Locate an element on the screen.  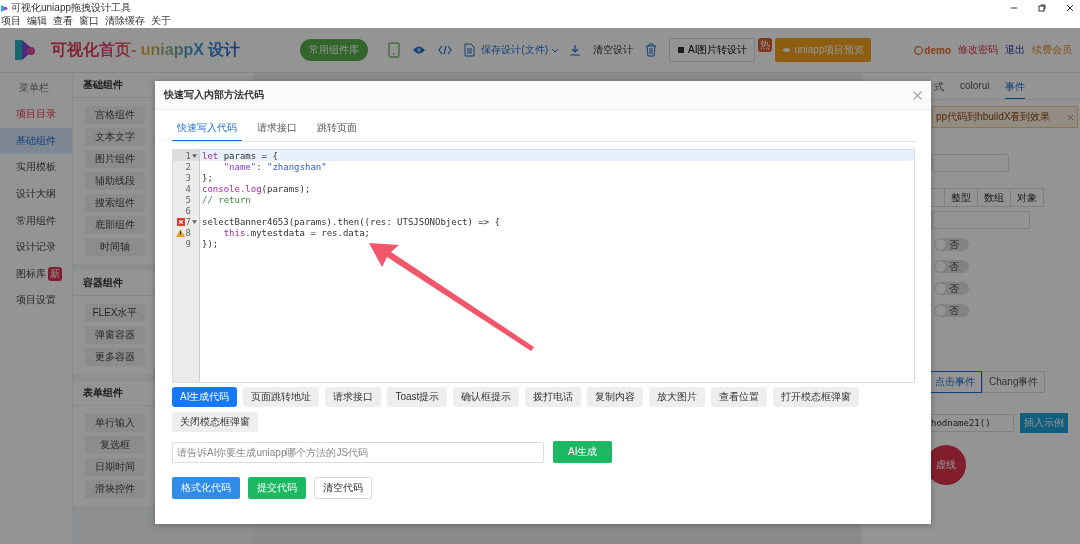
sidebar-item: 实用模板 is located at coordinates (36, 167).